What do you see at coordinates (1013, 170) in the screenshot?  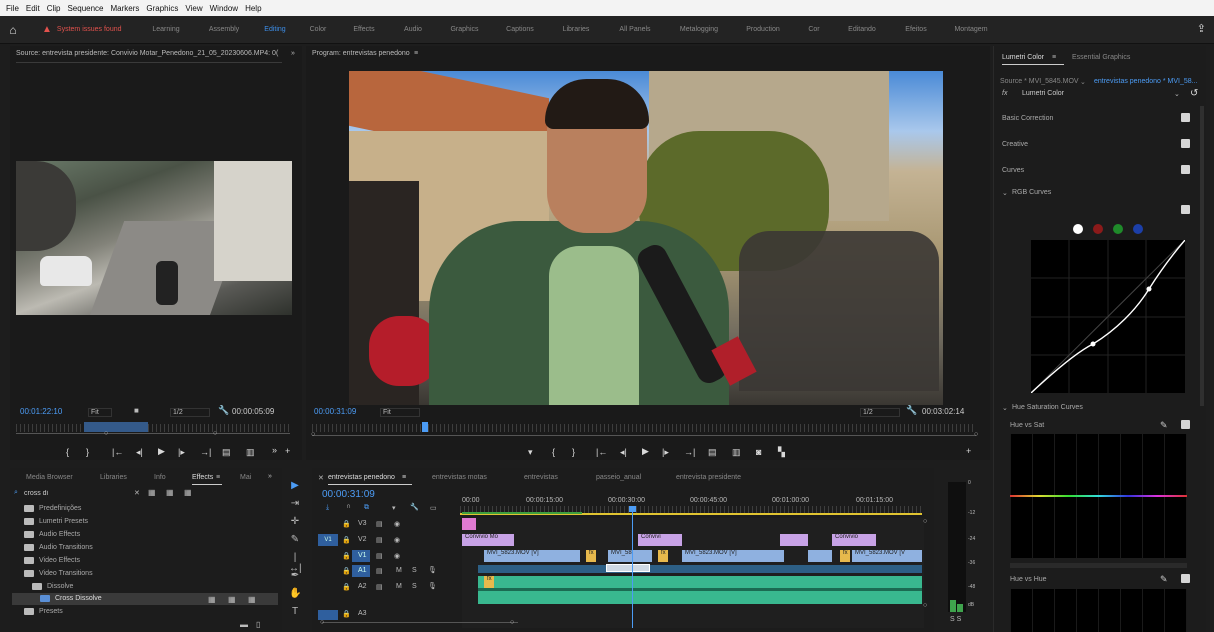 I see `section-curves: Curves` at bounding box center [1013, 170].